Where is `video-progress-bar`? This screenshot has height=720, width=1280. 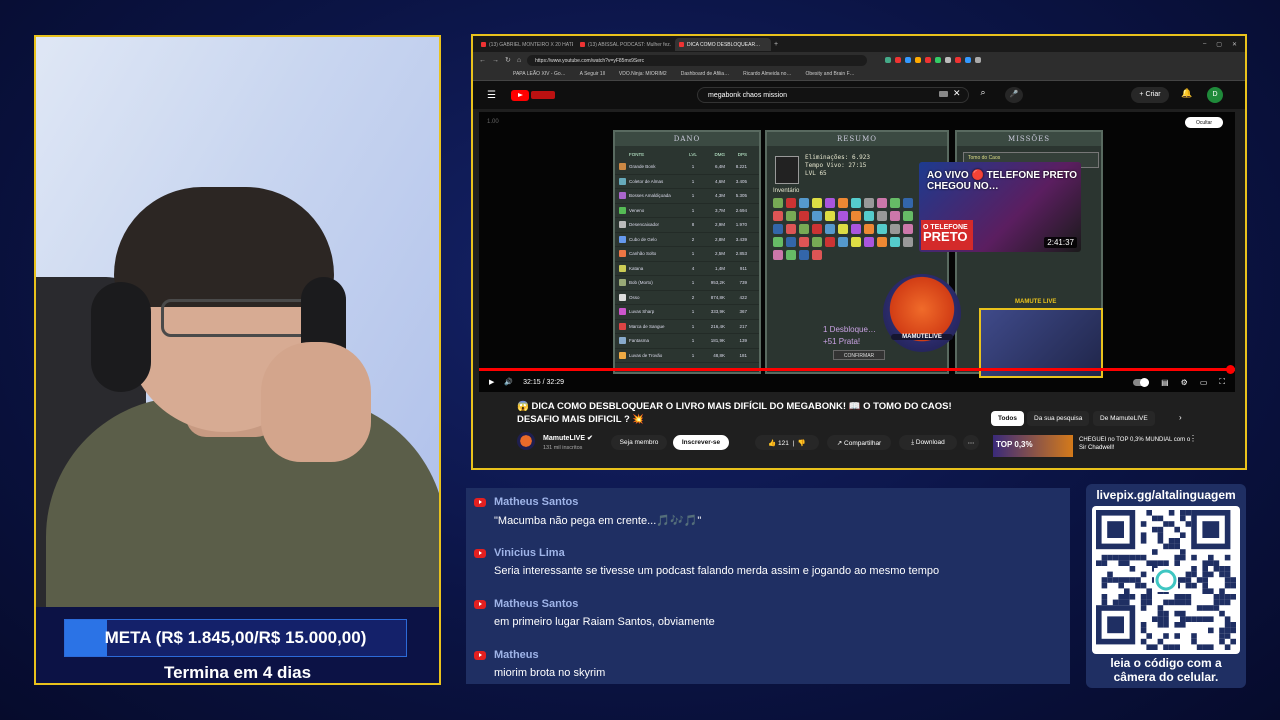 video-progress-bar is located at coordinates (857, 369).